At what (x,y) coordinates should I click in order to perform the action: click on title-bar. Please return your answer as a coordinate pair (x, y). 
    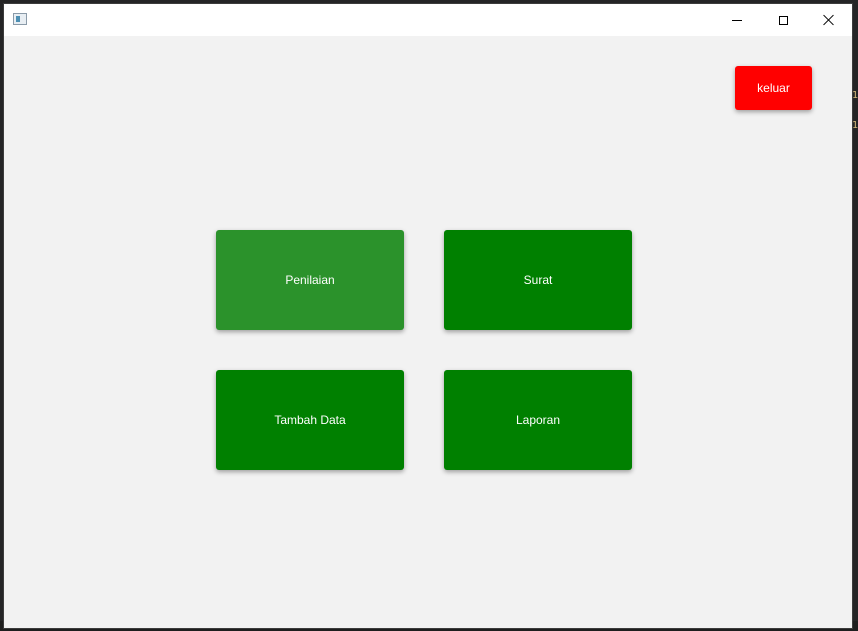
    Looking at the image, I should click on (428, 20).